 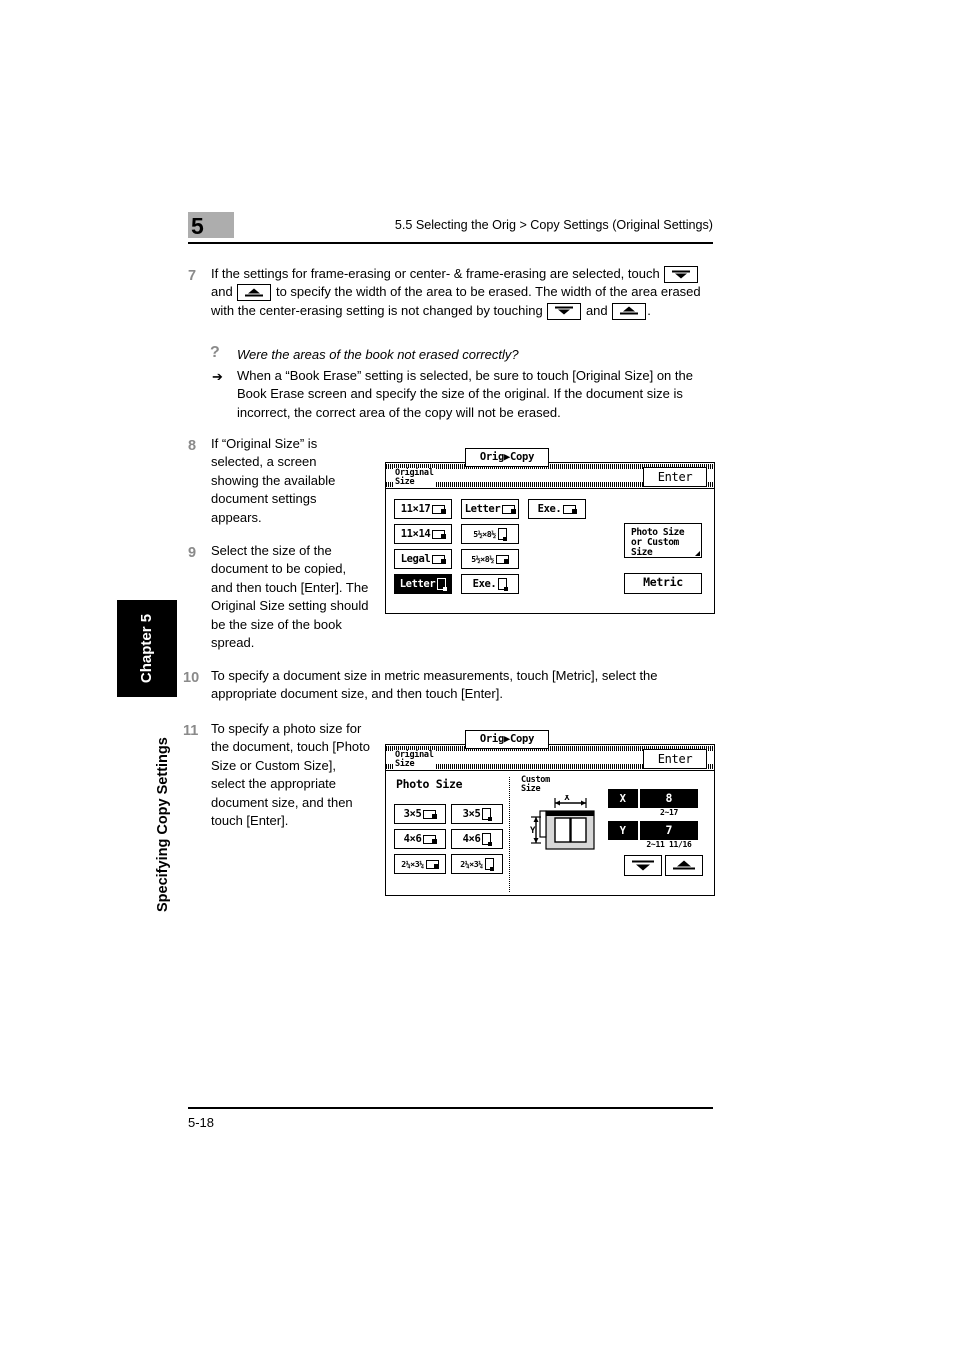 I want to click on size-button-exe-port: Exe., so click(x=490, y=584).